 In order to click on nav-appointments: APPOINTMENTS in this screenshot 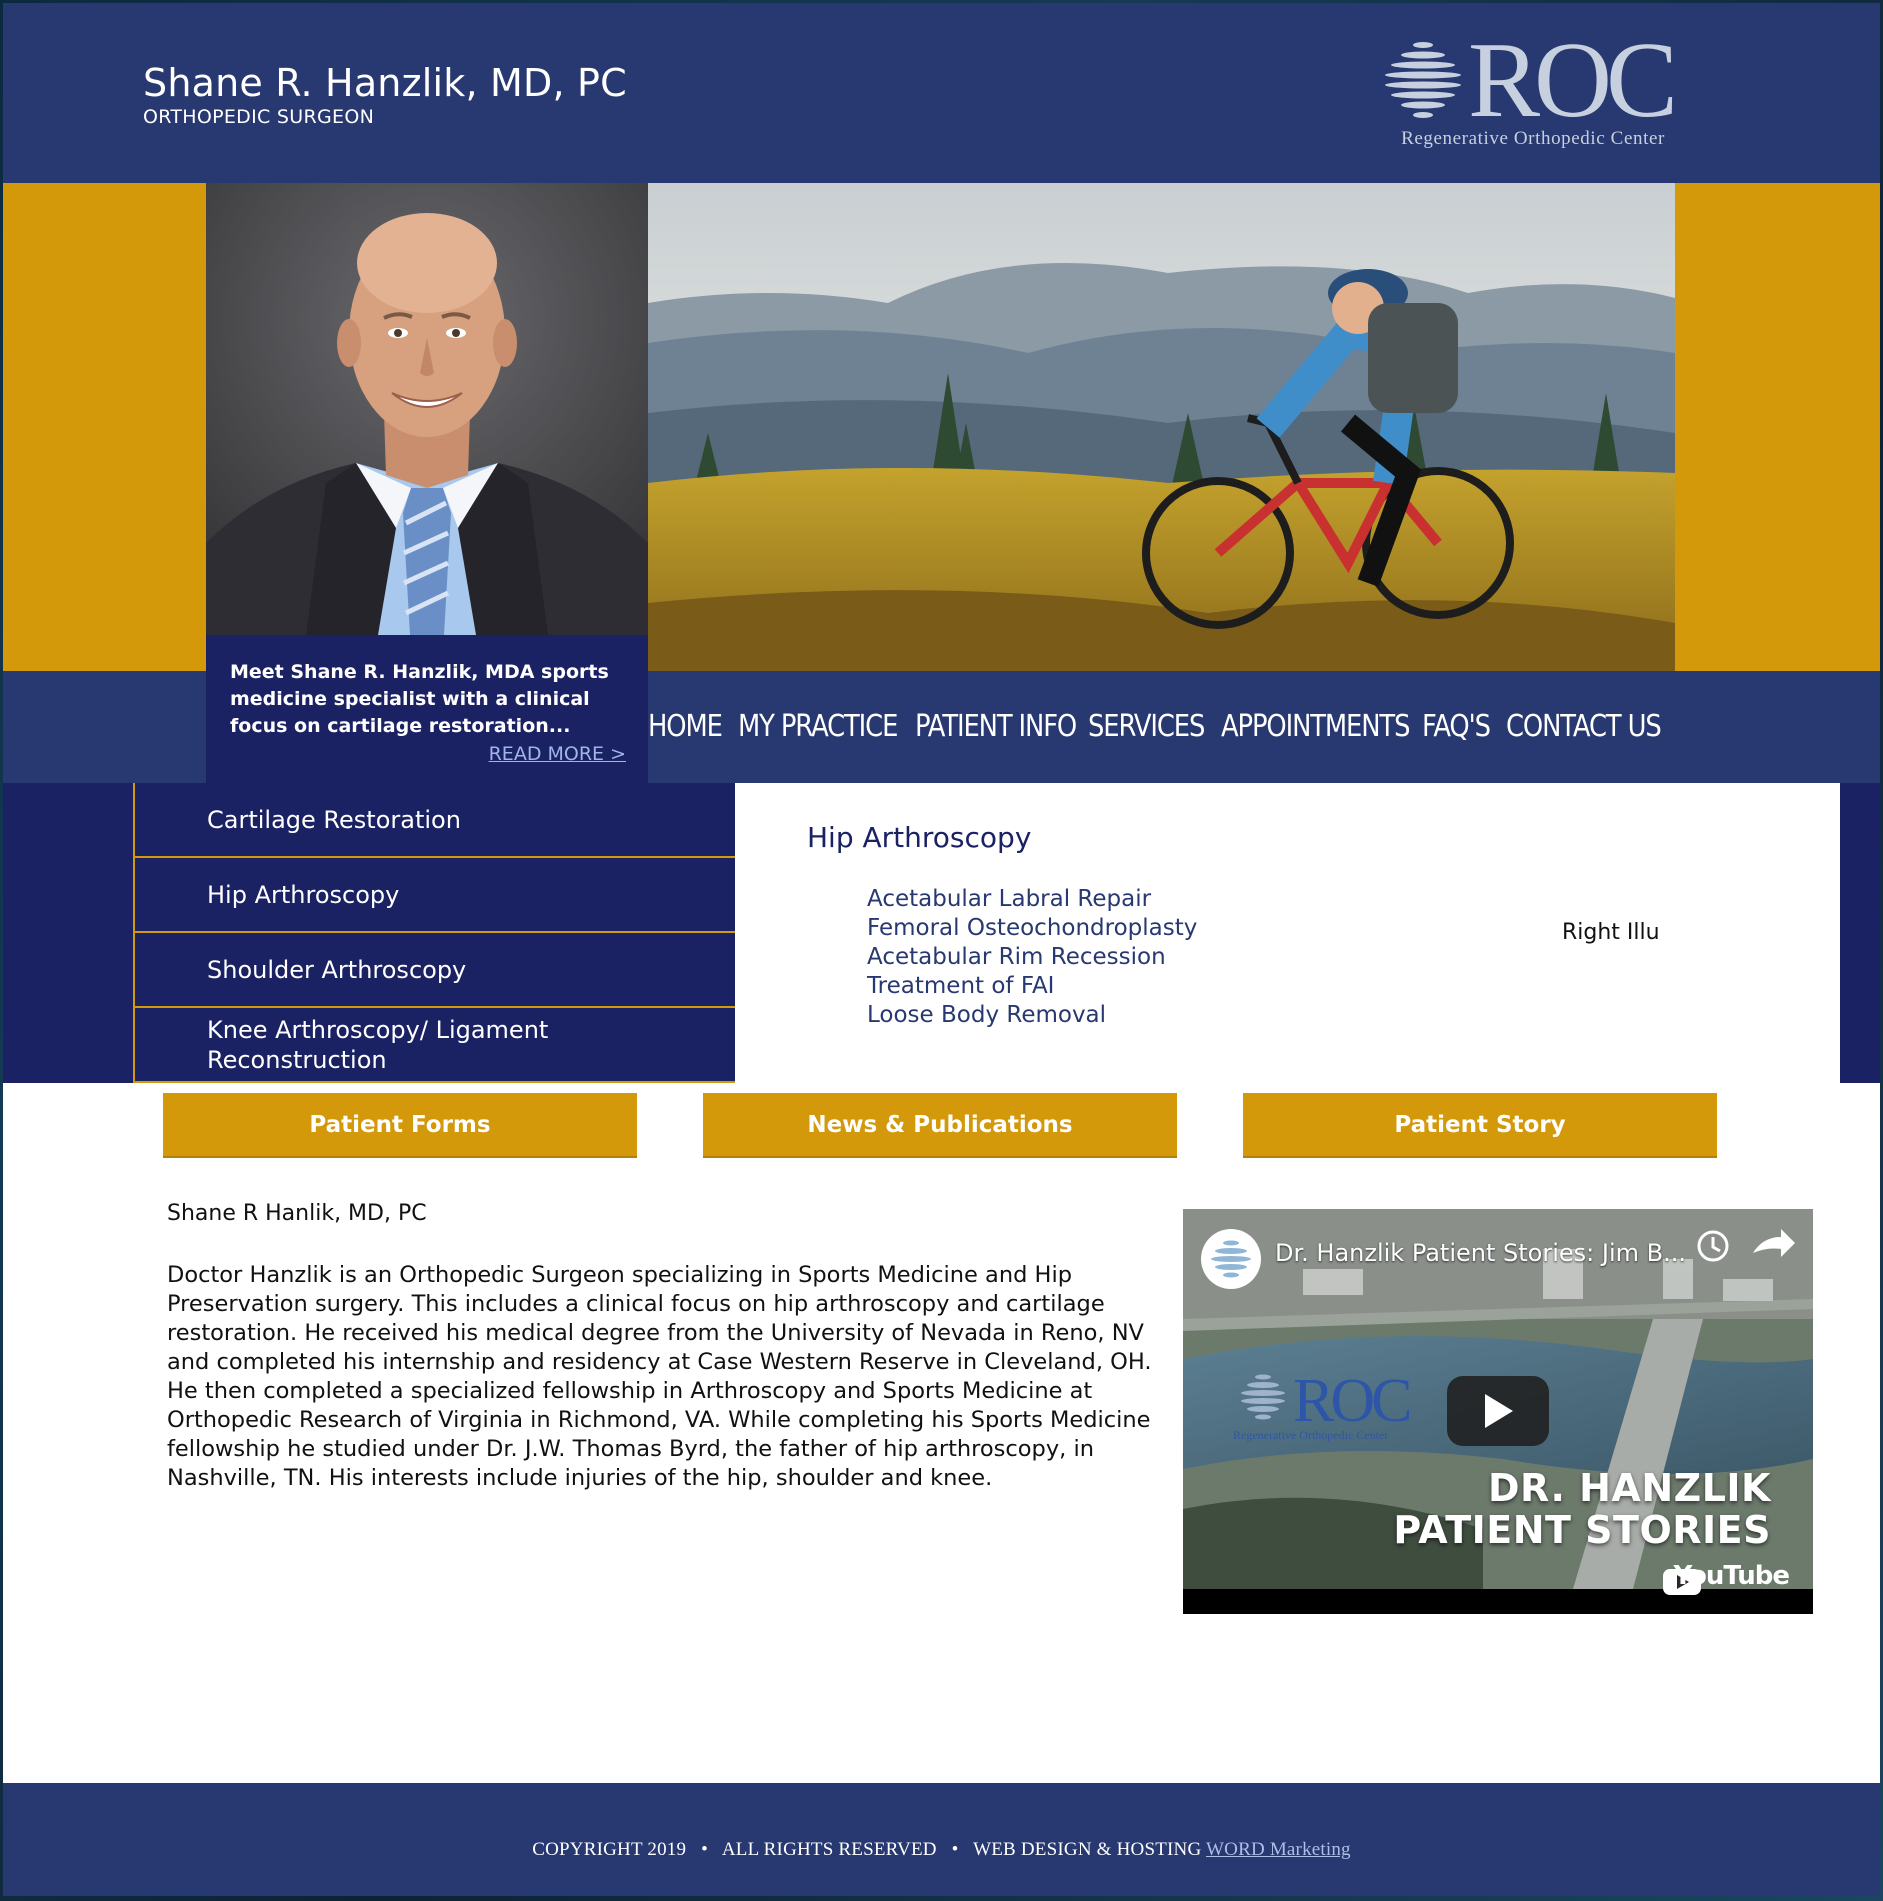, I will do `click(1315, 727)`.